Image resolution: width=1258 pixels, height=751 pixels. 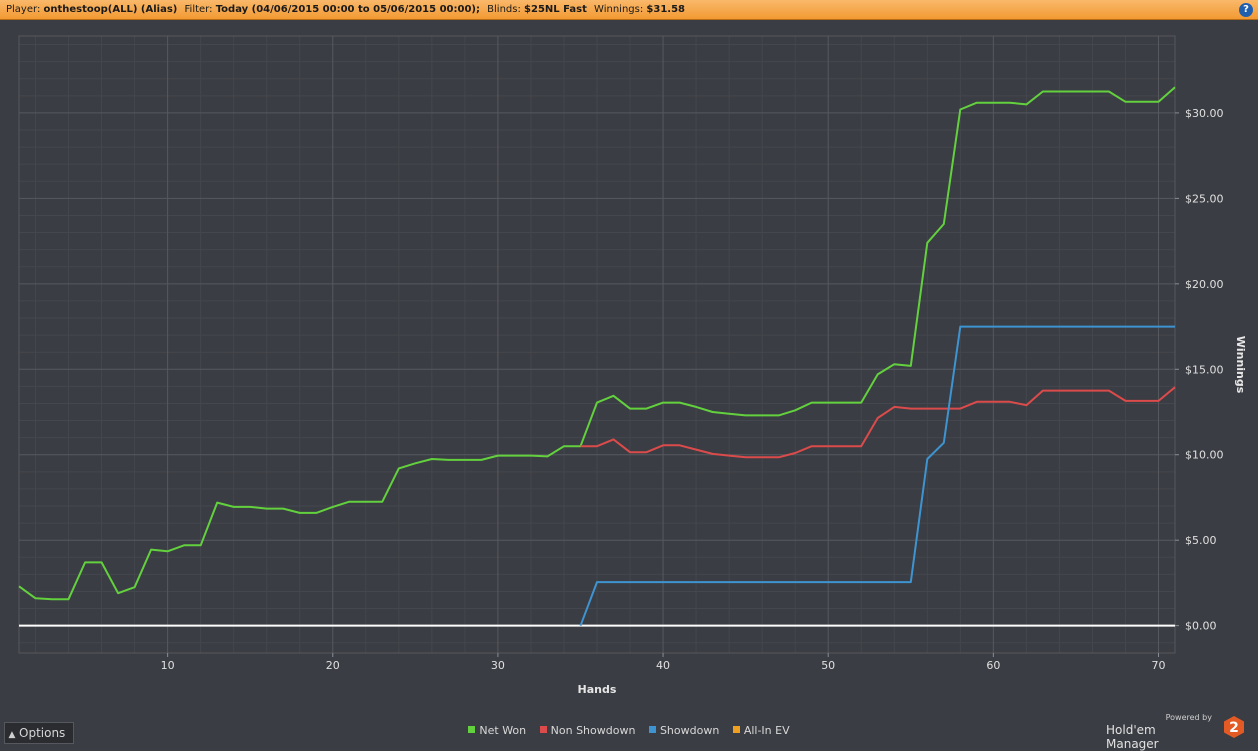 I want to click on x-tick-label: 50, so click(x=828, y=665).